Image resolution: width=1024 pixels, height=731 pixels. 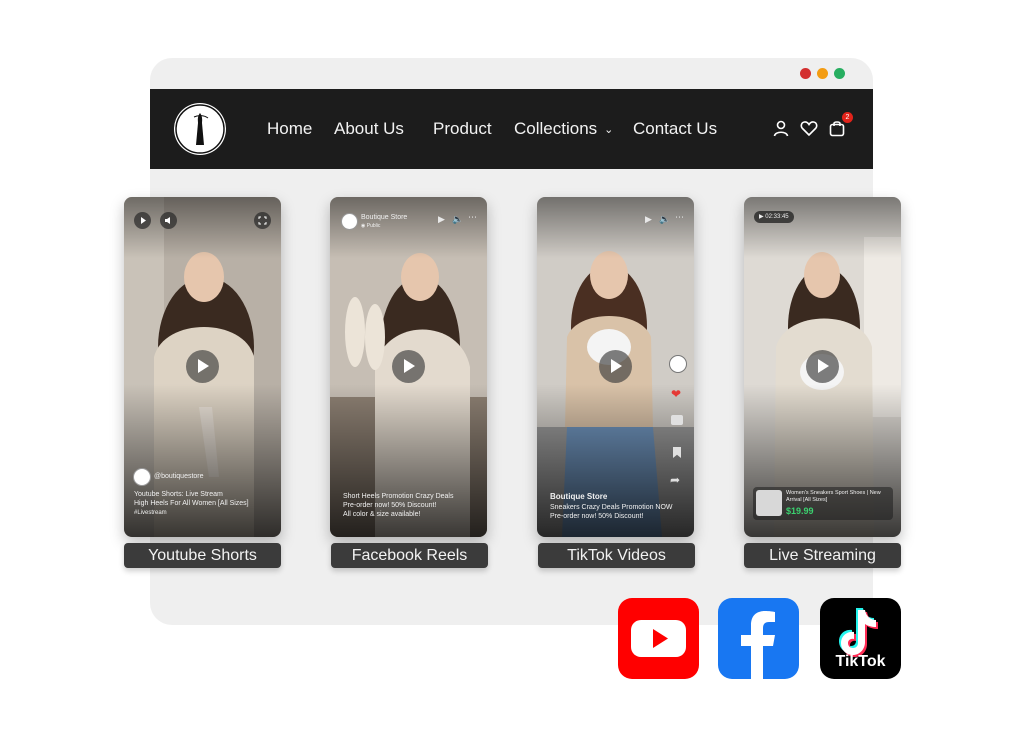 I want to click on product-price: $19.99, so click(x=800, y=511).